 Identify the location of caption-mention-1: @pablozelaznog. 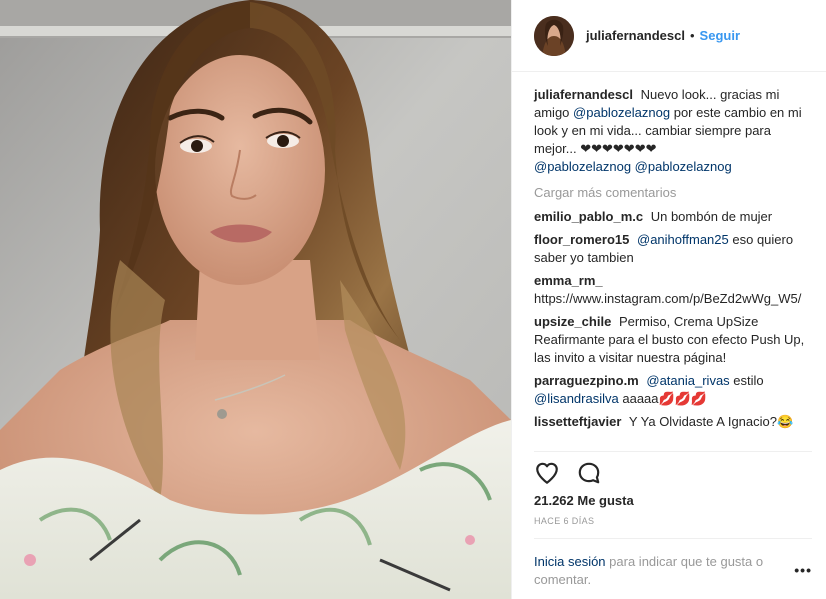
(621, 112).